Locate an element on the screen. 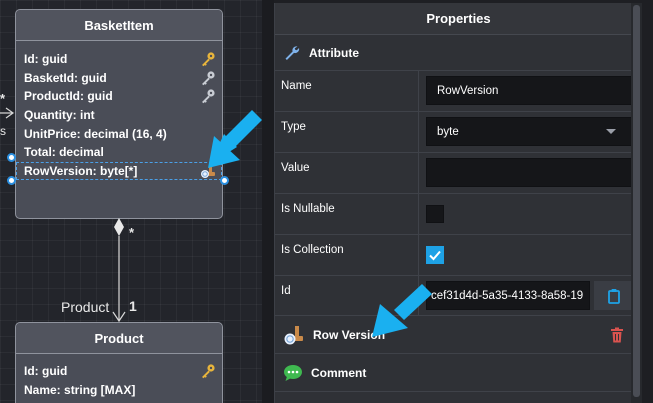 The height and width of the screenshot is (403, 653). section-comment-label: Comment is located at coordinates (339, 372).